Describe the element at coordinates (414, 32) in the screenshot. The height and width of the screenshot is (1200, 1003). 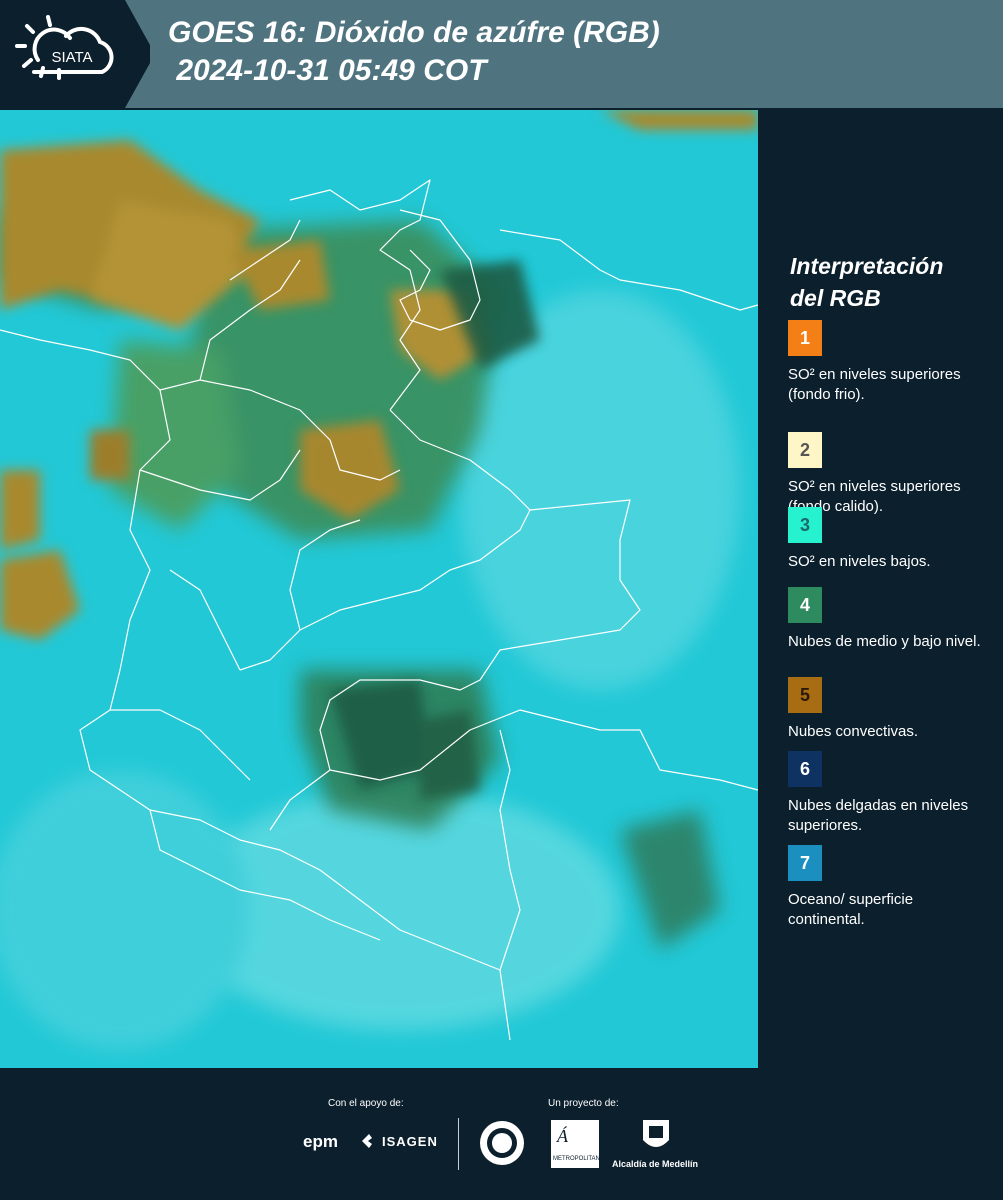
I see `title-line-1: GOES 16: Dióxido de azúfre (RGB)` at that location.